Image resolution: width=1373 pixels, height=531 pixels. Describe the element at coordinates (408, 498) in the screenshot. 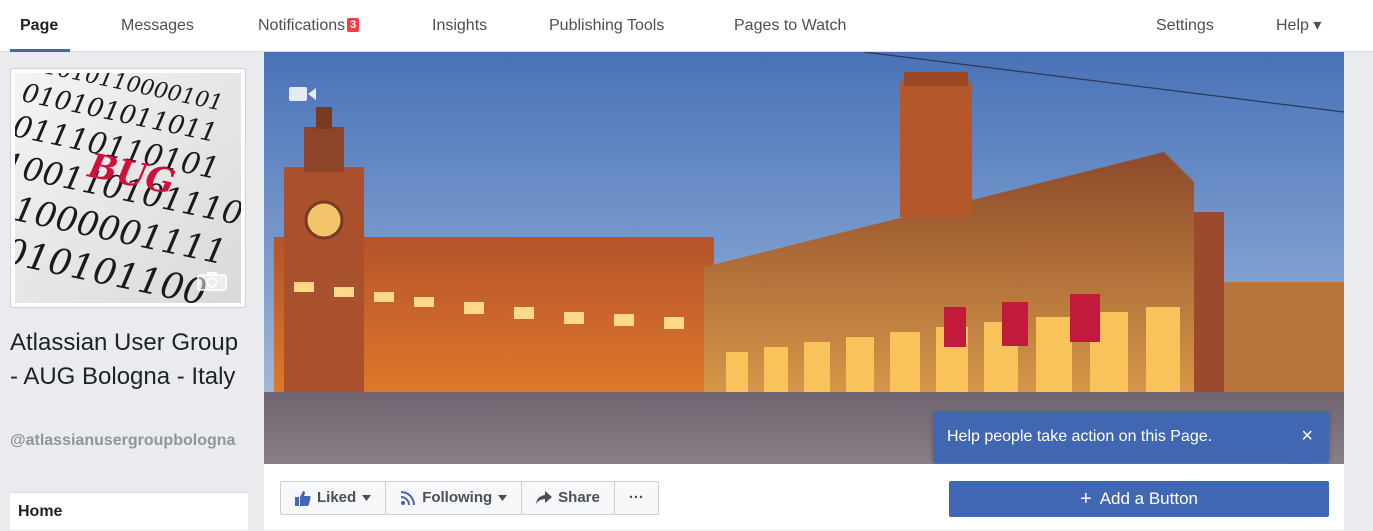

I see `rss-icon` at that location.